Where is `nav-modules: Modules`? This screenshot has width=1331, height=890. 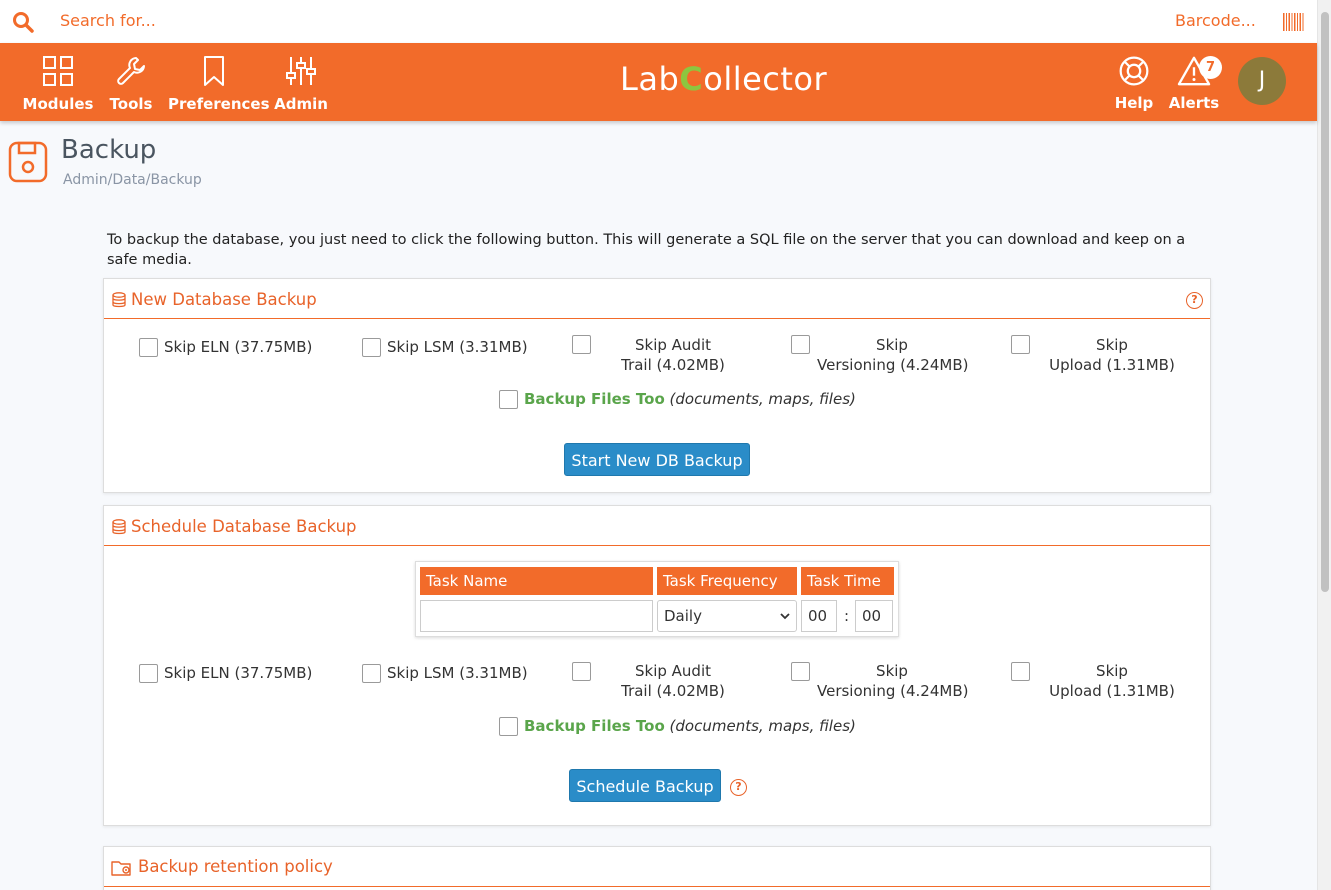 nav-modules: Modules is located at coordinates (58, 82).